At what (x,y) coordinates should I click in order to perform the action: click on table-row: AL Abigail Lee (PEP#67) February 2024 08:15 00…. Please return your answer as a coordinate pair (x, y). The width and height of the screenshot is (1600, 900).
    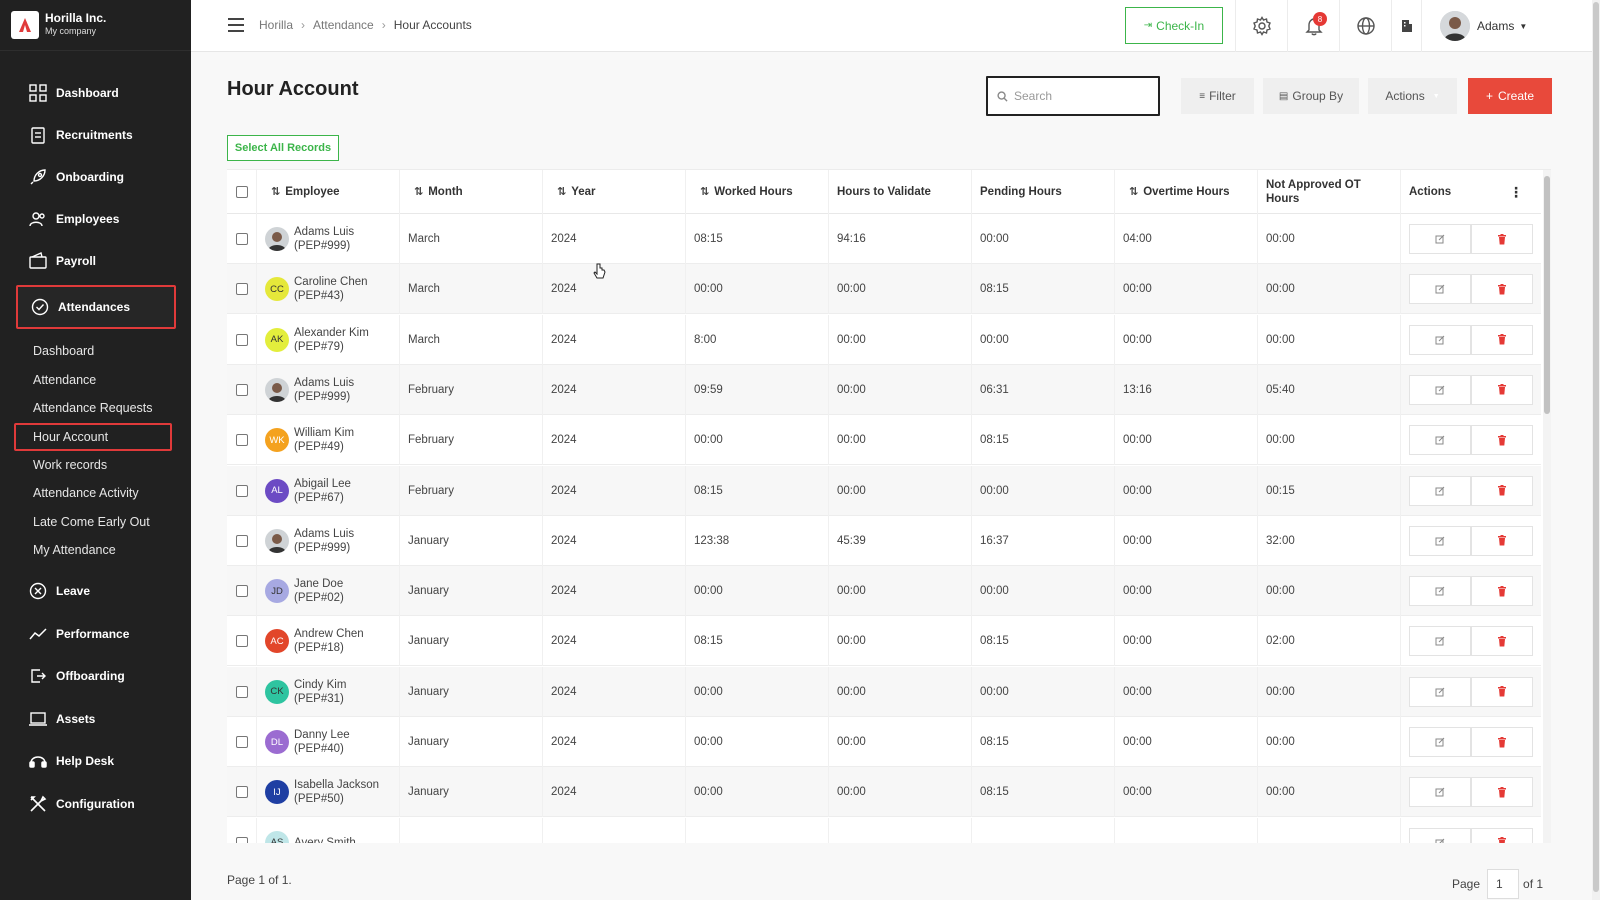
    Looking at the image, I should click on (884, 490).